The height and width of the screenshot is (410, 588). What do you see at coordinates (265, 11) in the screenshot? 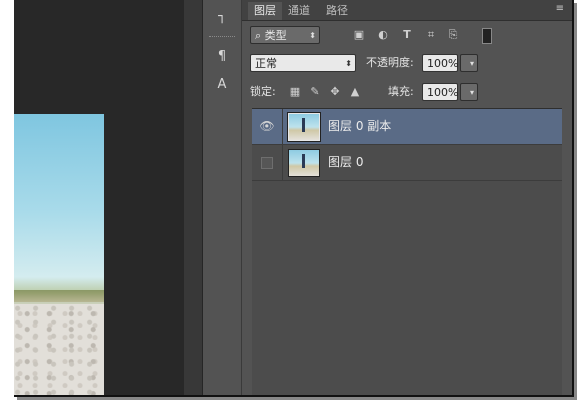
I see `tab-layers: 图层` at bounding box center [265, 11].